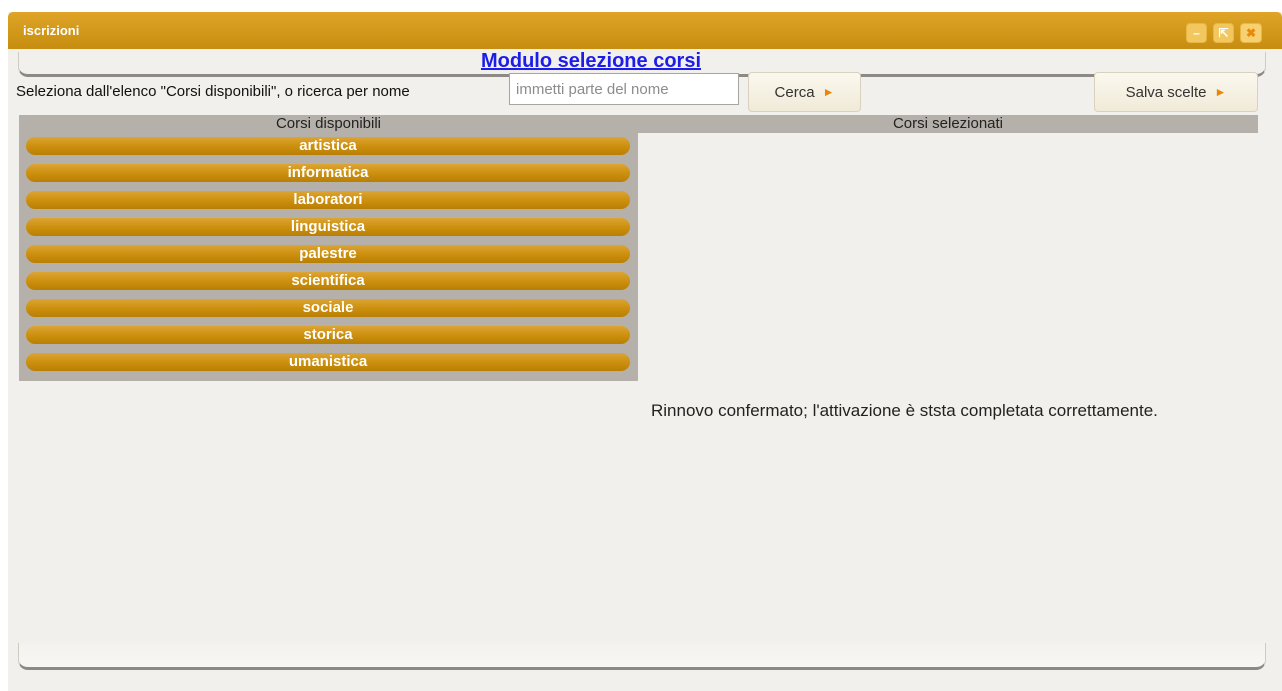  I want to click on course-item-laboratori: laboratori, so click(328, 200).